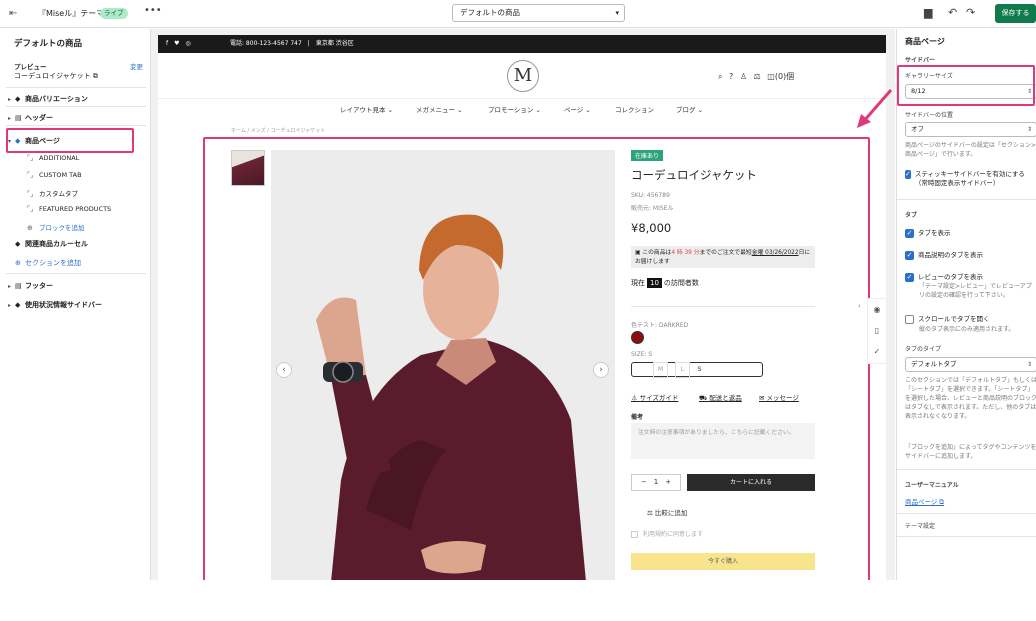  I want to click on sidebar-item-usage-sidebar: ▸ ◆ 使用状況情報サイドバー, so click(55, 305).